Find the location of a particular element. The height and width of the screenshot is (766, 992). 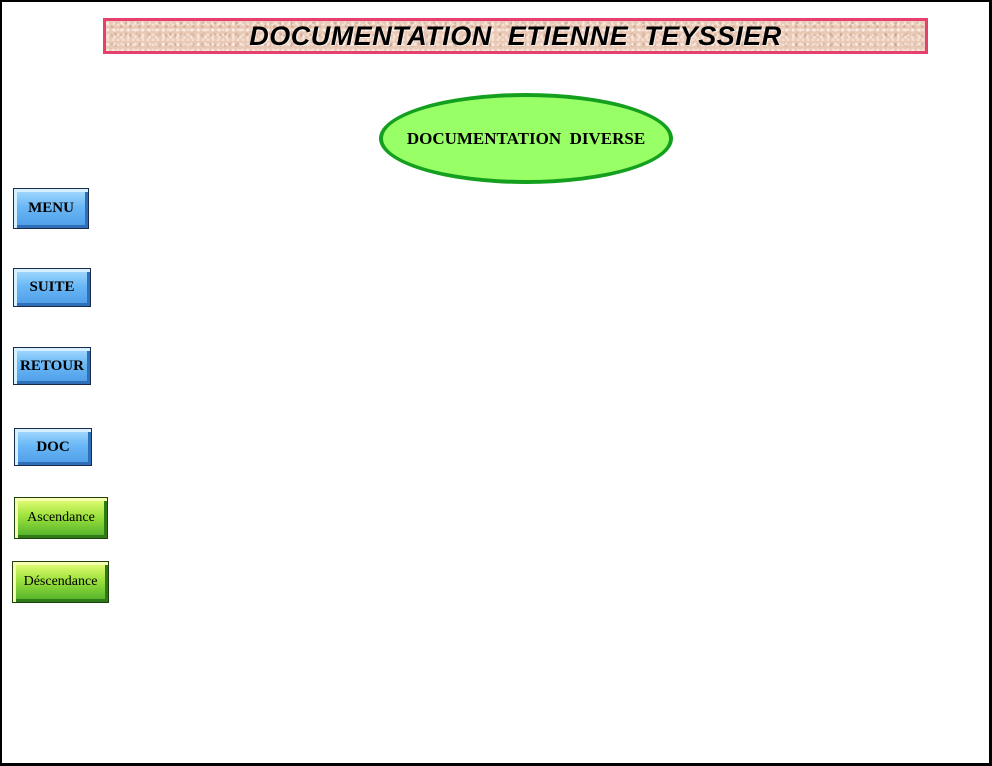

suite-button: SUITE is located at coordinates (52, 287).